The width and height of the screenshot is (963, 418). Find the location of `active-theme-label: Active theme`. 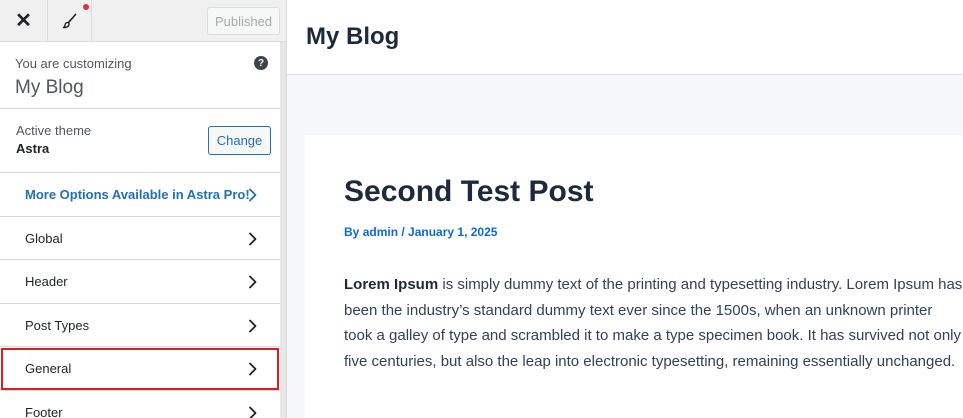

active-theme-label: Active theme is located at coordinates (54, 130).